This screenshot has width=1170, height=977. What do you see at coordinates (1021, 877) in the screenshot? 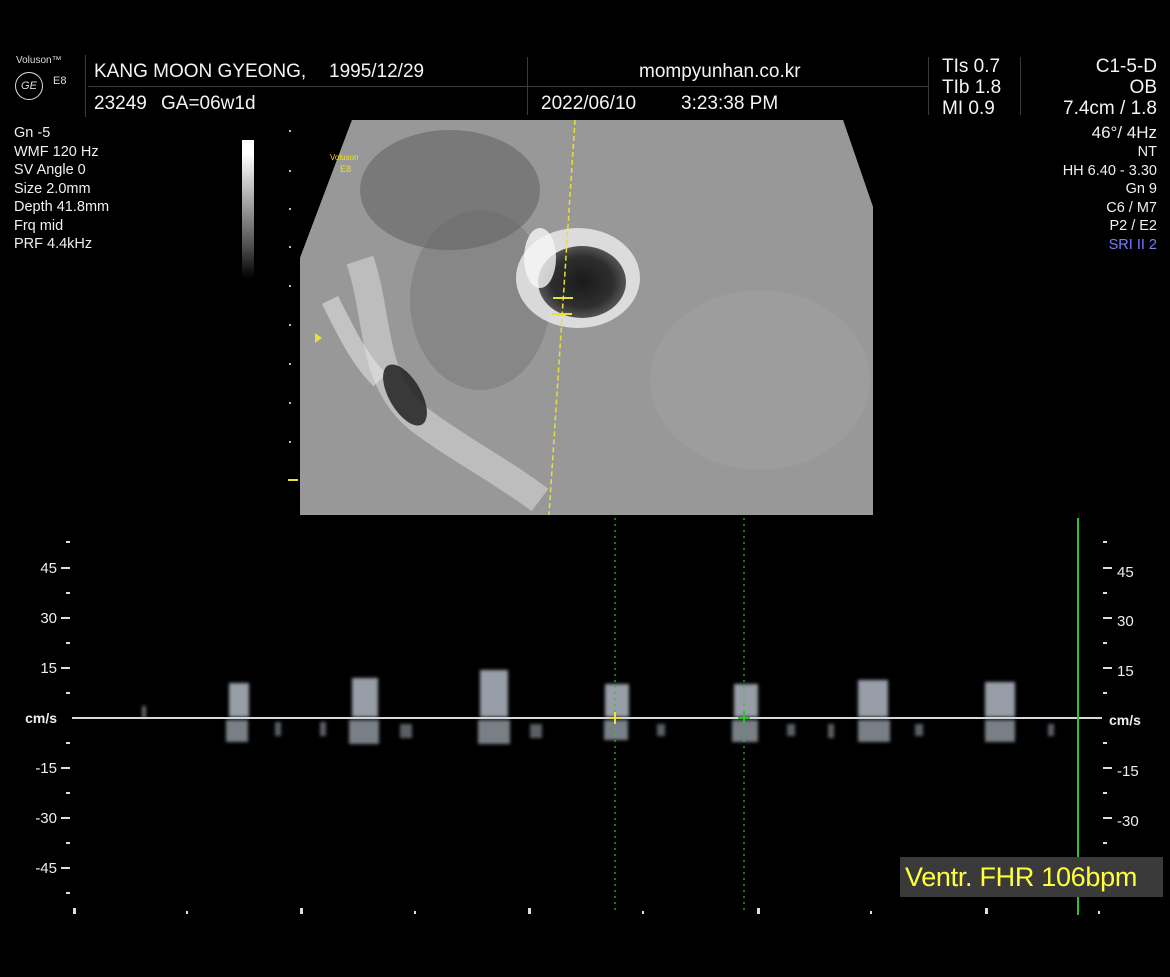
I see `measurement-result-text: Ventr. FHR 106bpm` at bounding box center [1021, 877].